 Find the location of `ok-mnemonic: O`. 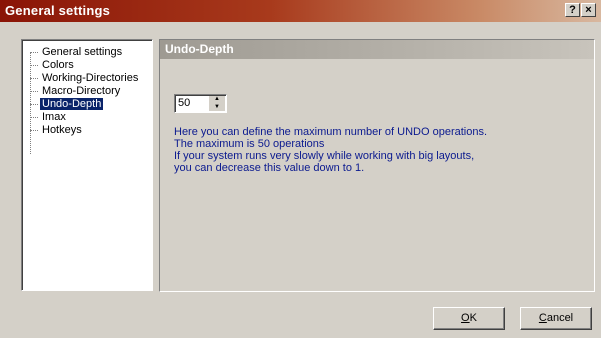

ok-mnemonic: O is located at coordinates (465, 318).